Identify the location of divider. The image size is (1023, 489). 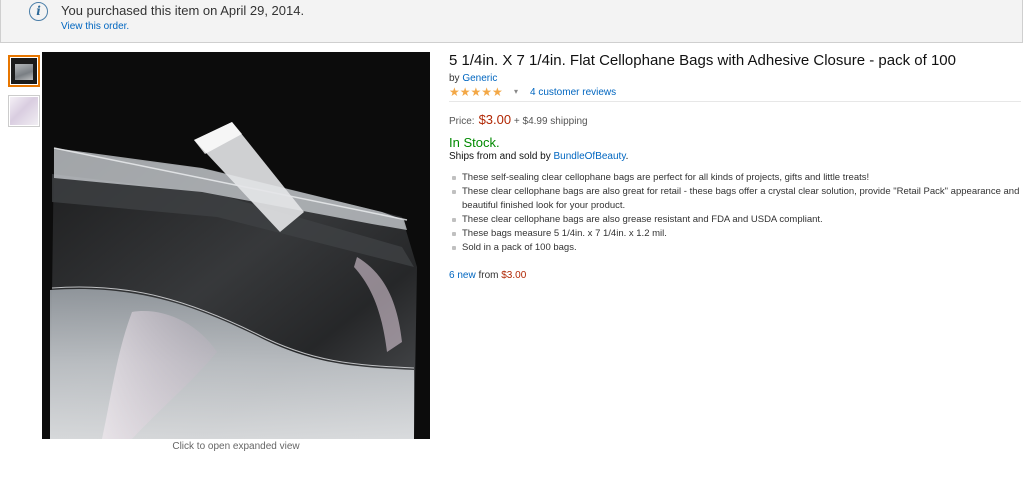
(735, 101).